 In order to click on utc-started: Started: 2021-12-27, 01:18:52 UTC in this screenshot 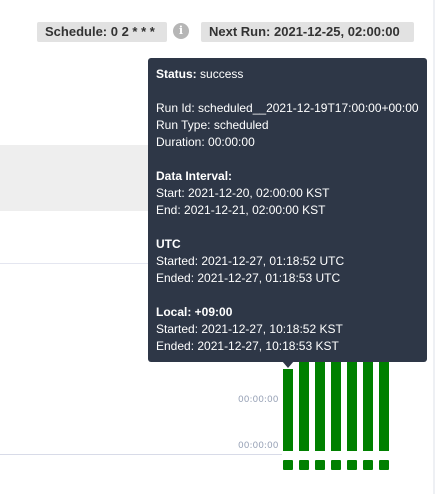, I will do `click(250, 261)`.